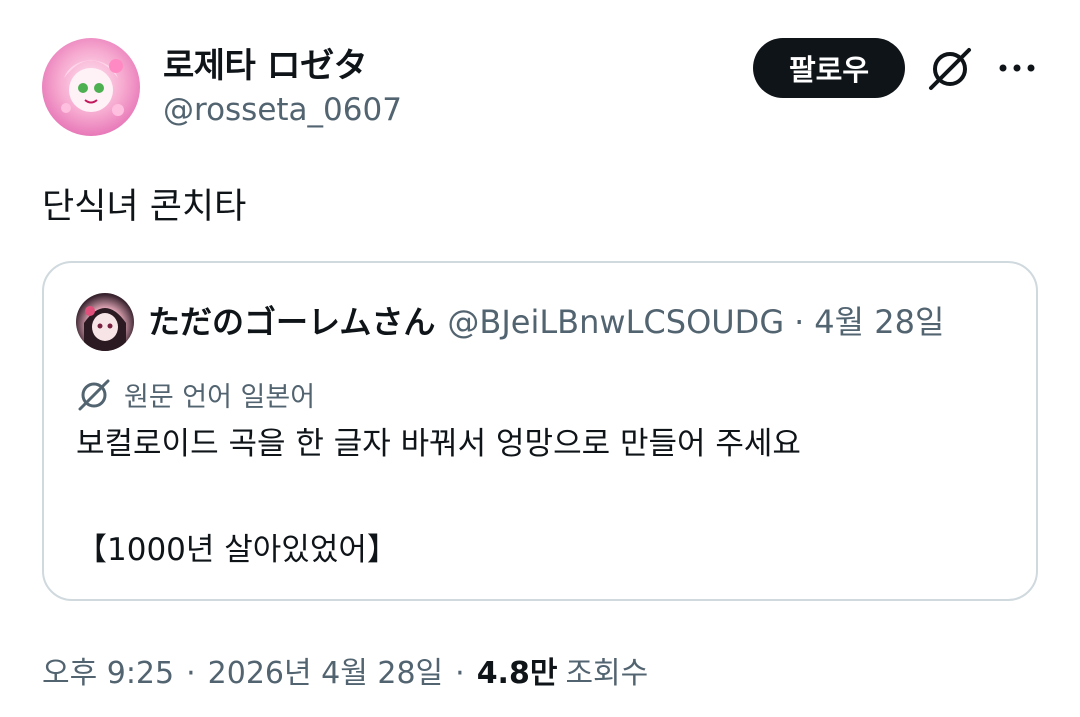 The height and width of the screenshot is (717, 1080). I want to click on quote-author-avatar, so click(105, 322).